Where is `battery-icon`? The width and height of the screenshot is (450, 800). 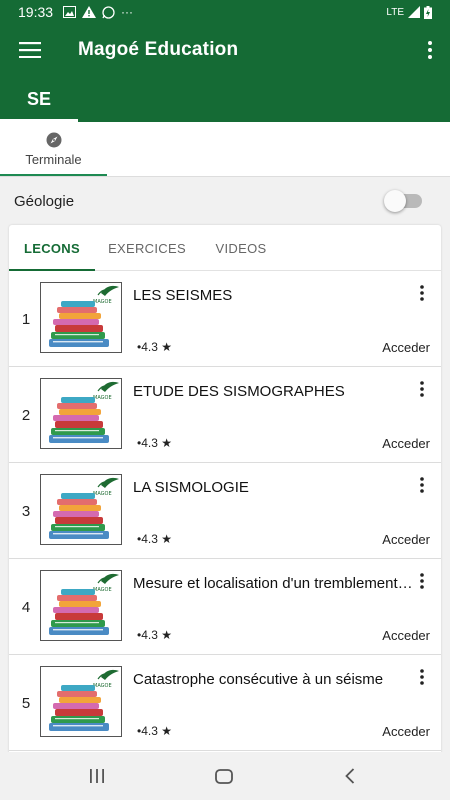
battery-icon is located at coordinates (428, 12).